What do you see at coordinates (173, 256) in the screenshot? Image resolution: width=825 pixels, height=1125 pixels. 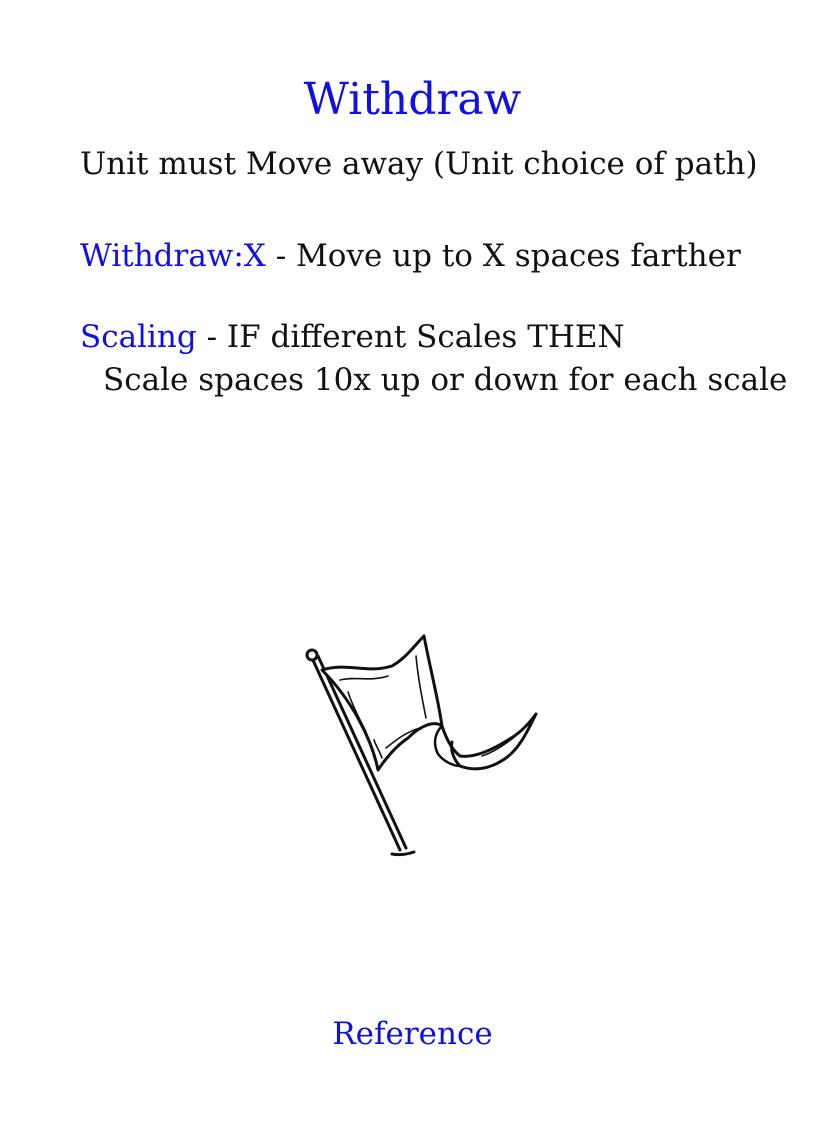 I see `rule-keyword: Withdraw:X` at bounding box center [173, 256].